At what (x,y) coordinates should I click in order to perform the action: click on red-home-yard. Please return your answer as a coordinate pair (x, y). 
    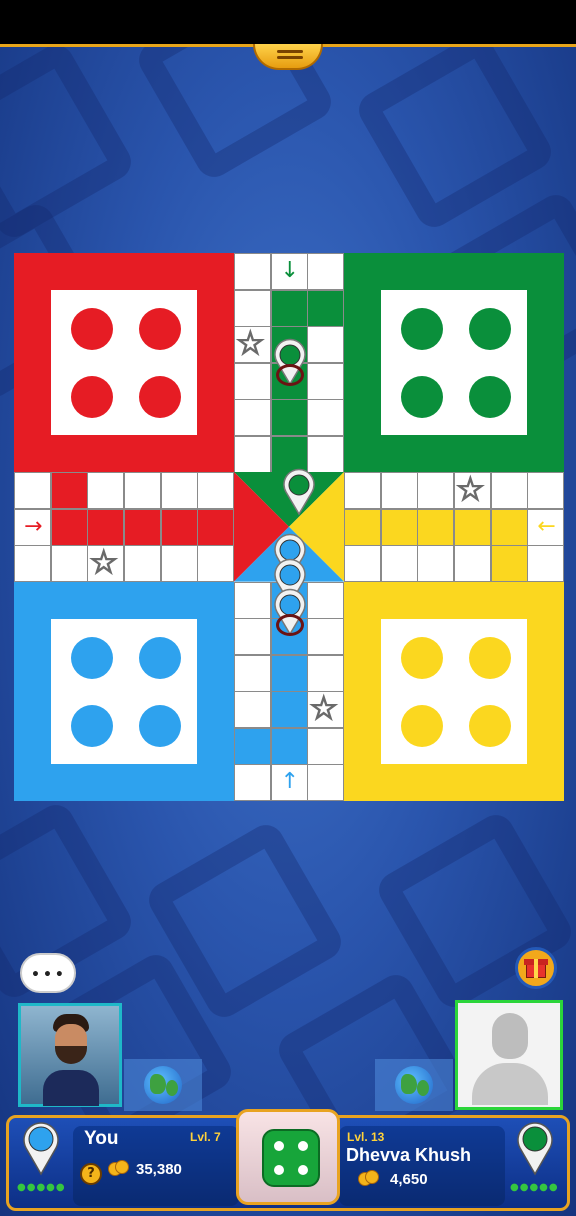
    Looking at the image, I should click on (124, 362).